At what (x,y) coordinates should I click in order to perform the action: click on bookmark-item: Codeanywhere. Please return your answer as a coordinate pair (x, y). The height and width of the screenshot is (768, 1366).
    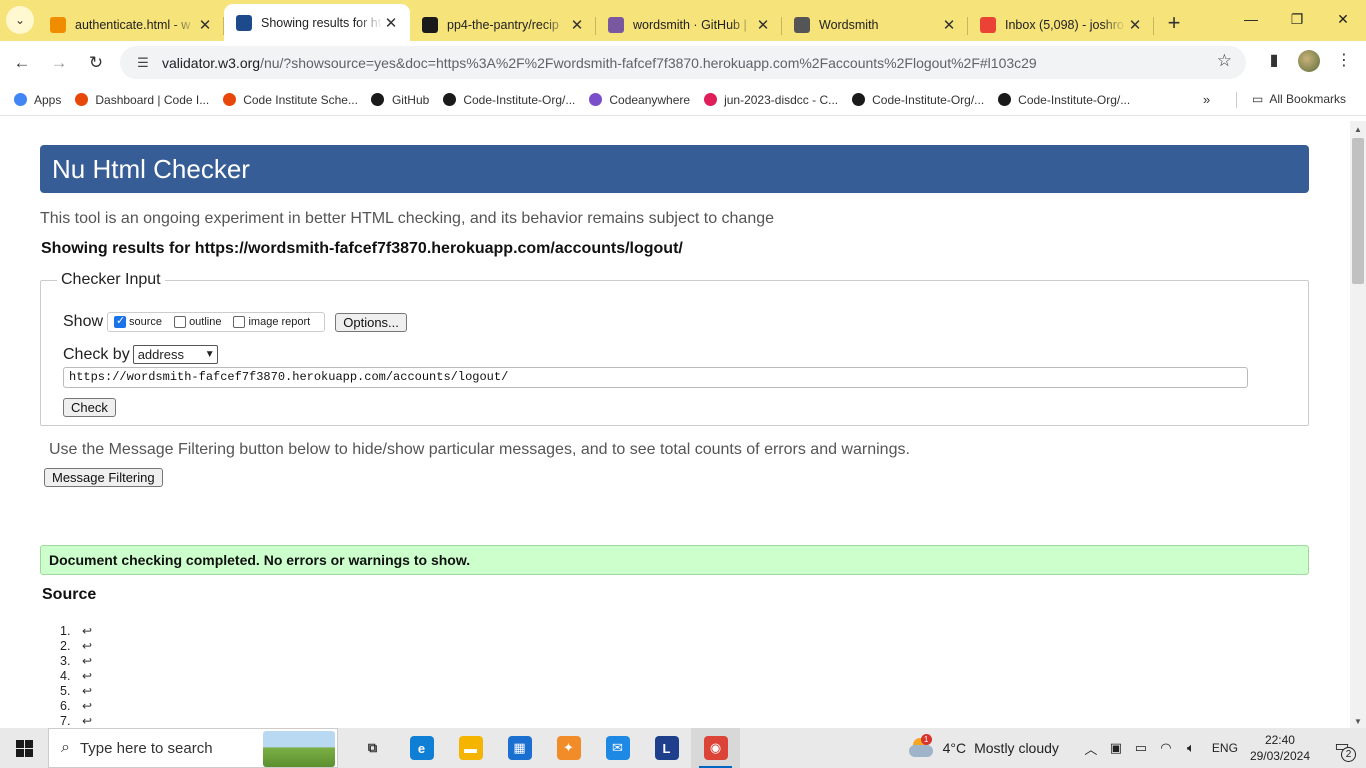
    Looking at the image, I should click on (638, 100).